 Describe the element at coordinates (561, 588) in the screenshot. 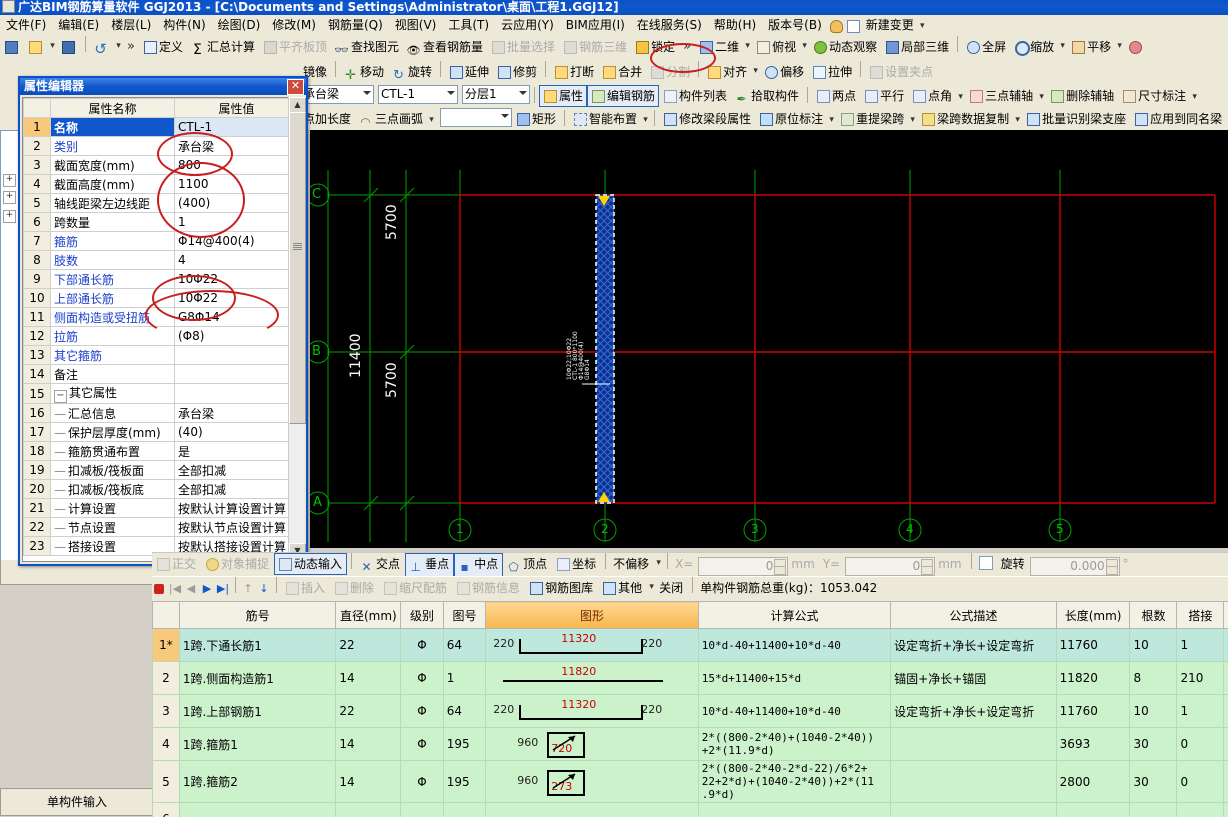

I see `rebar-library-button: 钢筋图库` at that location.